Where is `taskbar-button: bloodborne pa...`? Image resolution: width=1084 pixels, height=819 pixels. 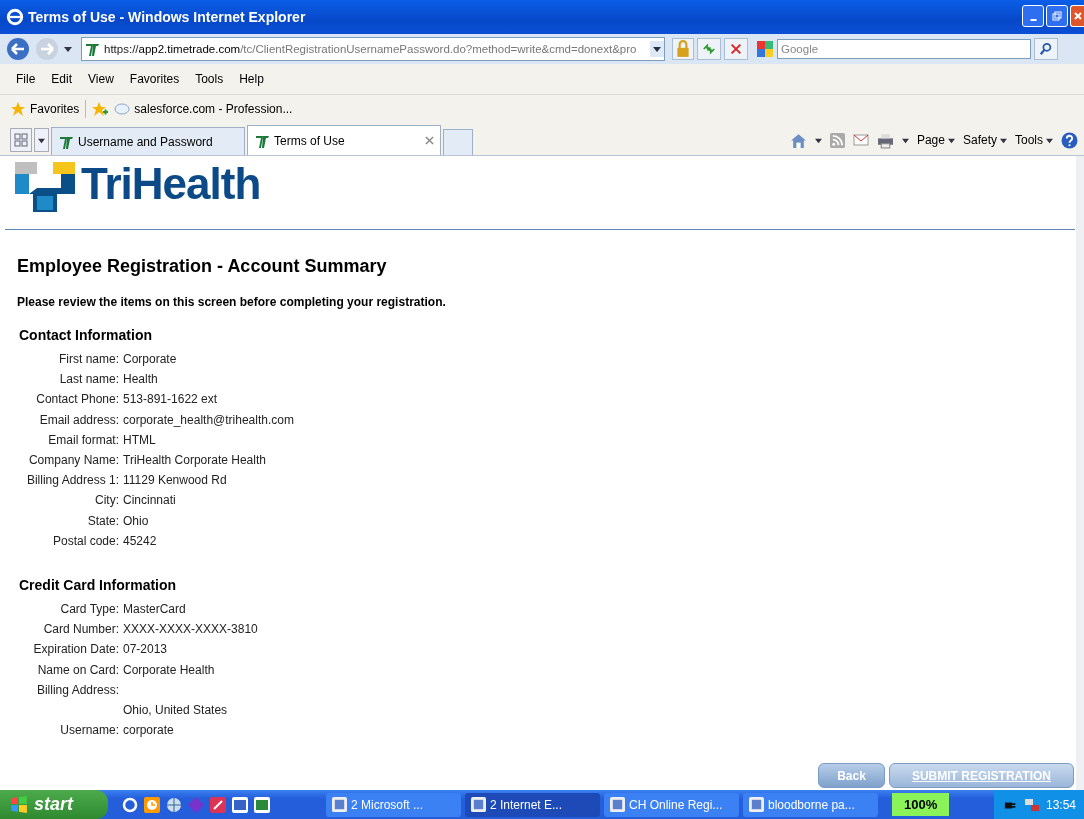
taskbar-button: bloodborne pa... is located at coordinates (810, 804).